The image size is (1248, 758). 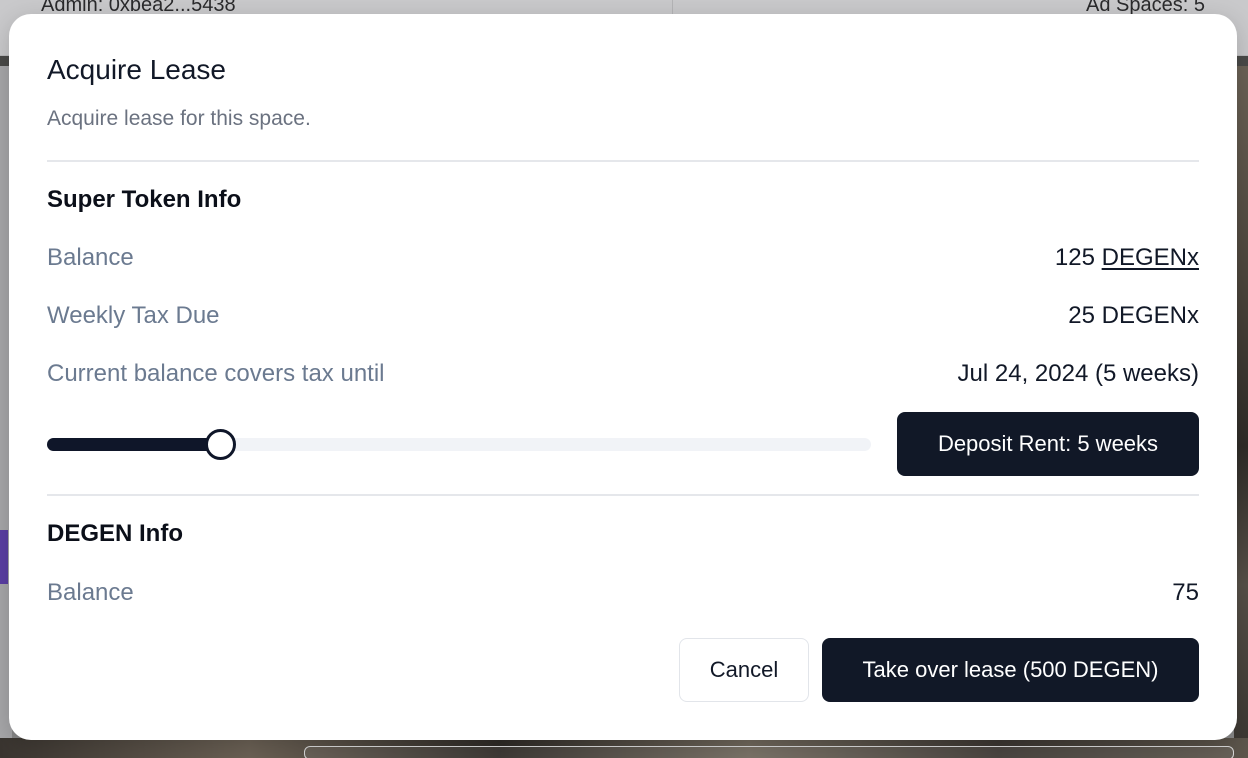 What do you see at coordinates (1074, 257) in the screenshot?
I see `balance-amount: 125` at bounding box center [1074, 257].